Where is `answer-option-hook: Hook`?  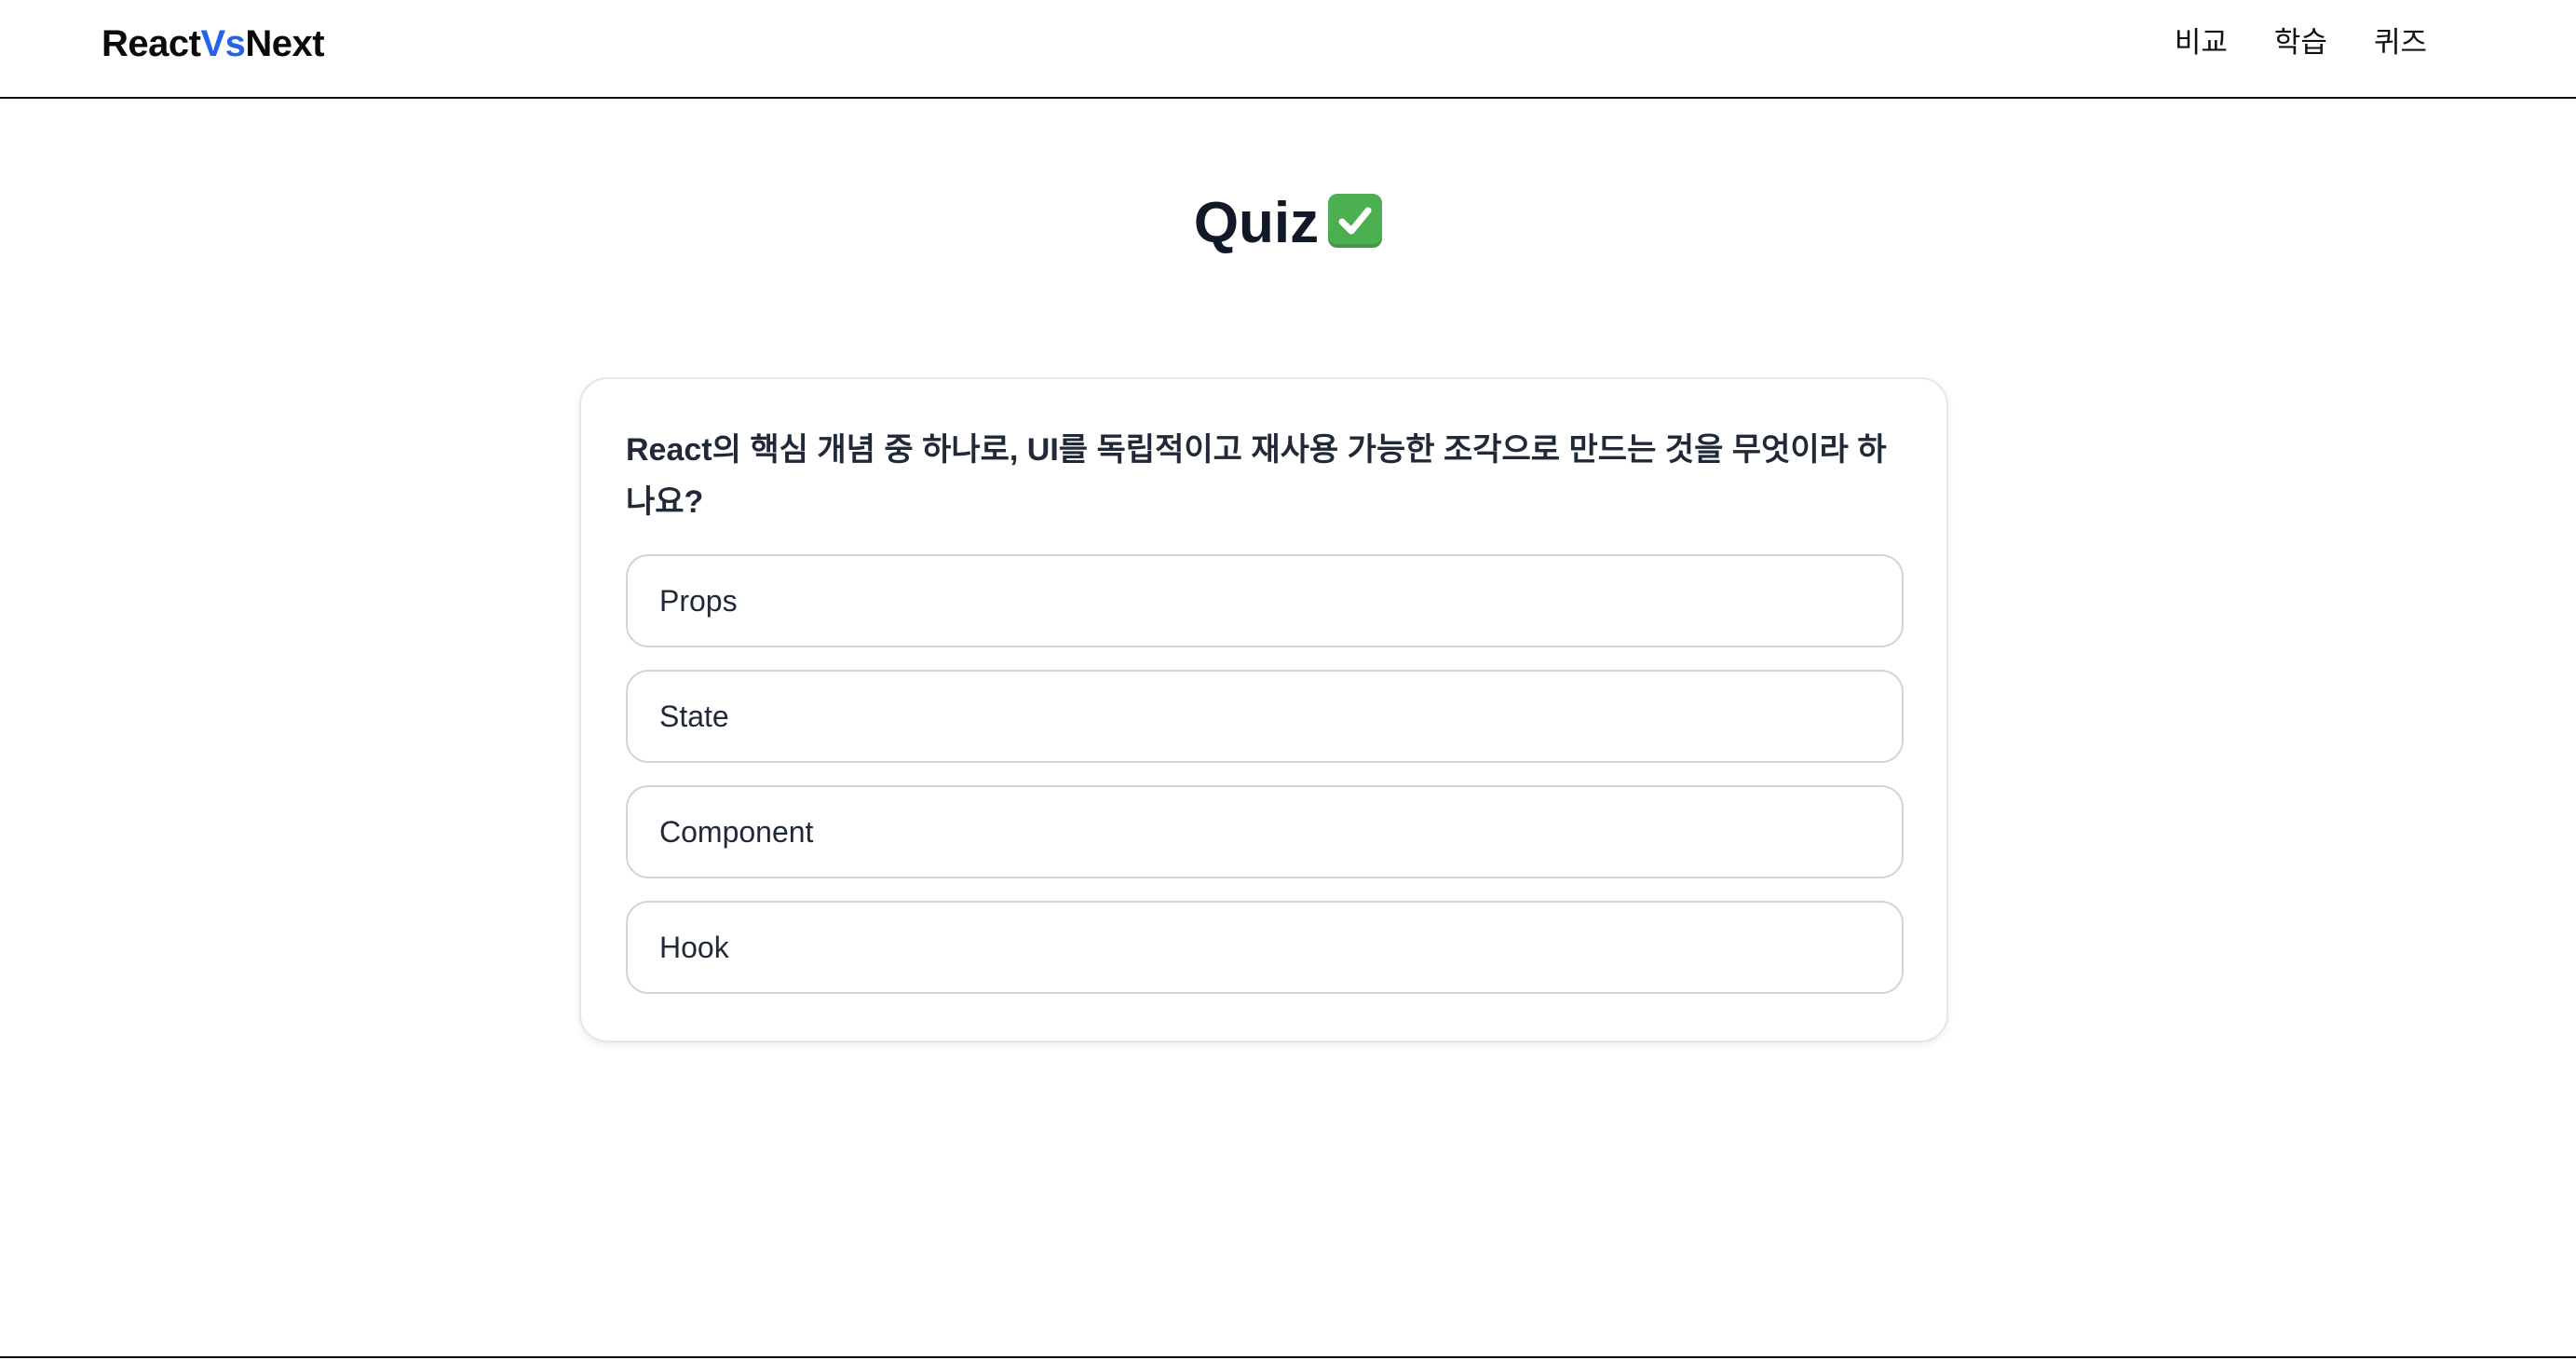
answer-option-hook: Hook is located at coordinates (1265, 947).